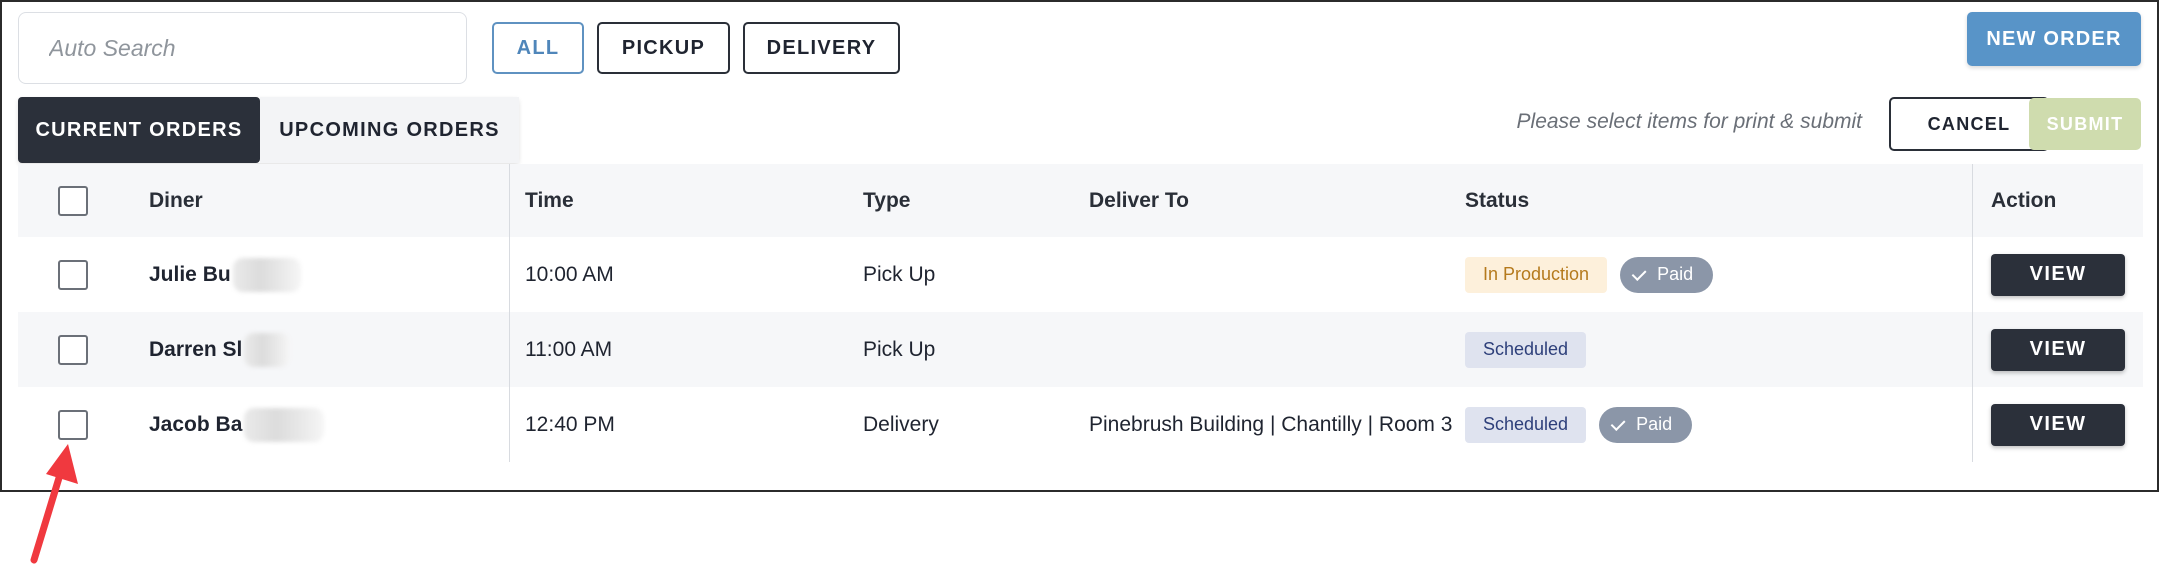 The height and width of the screenshot is (569, 2159). I want to click on type-cell: Delivery, so click(901, 424).